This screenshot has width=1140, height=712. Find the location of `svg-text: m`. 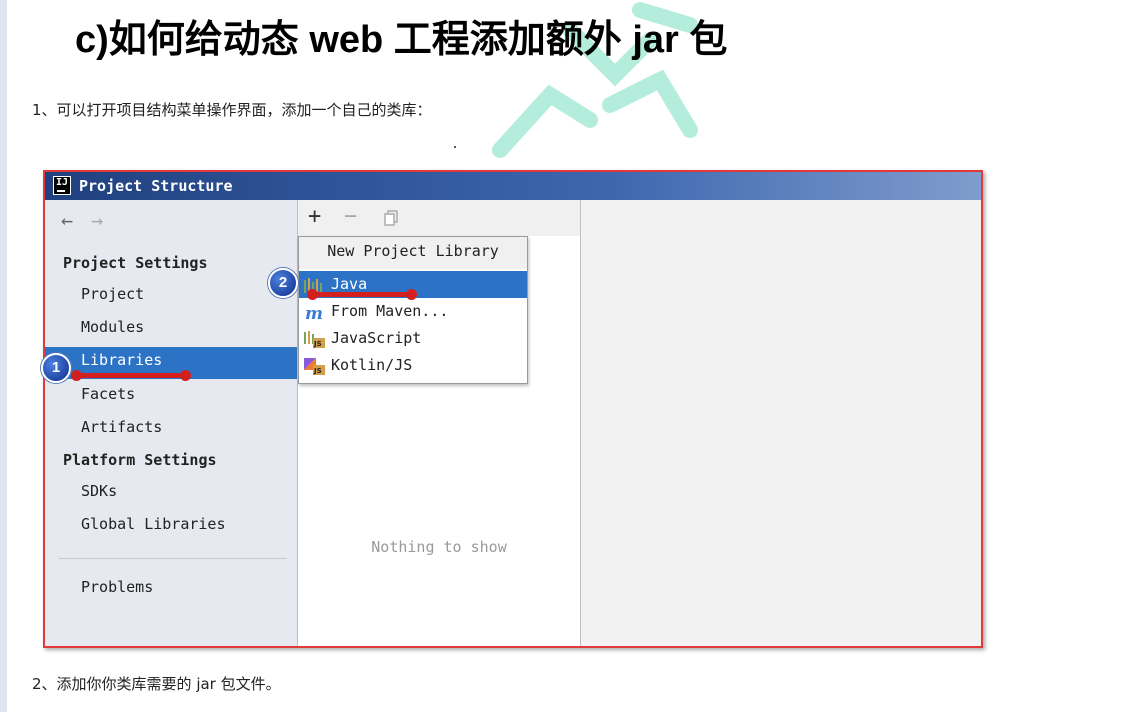

svg-text: m is located at coordinates (314, 312).